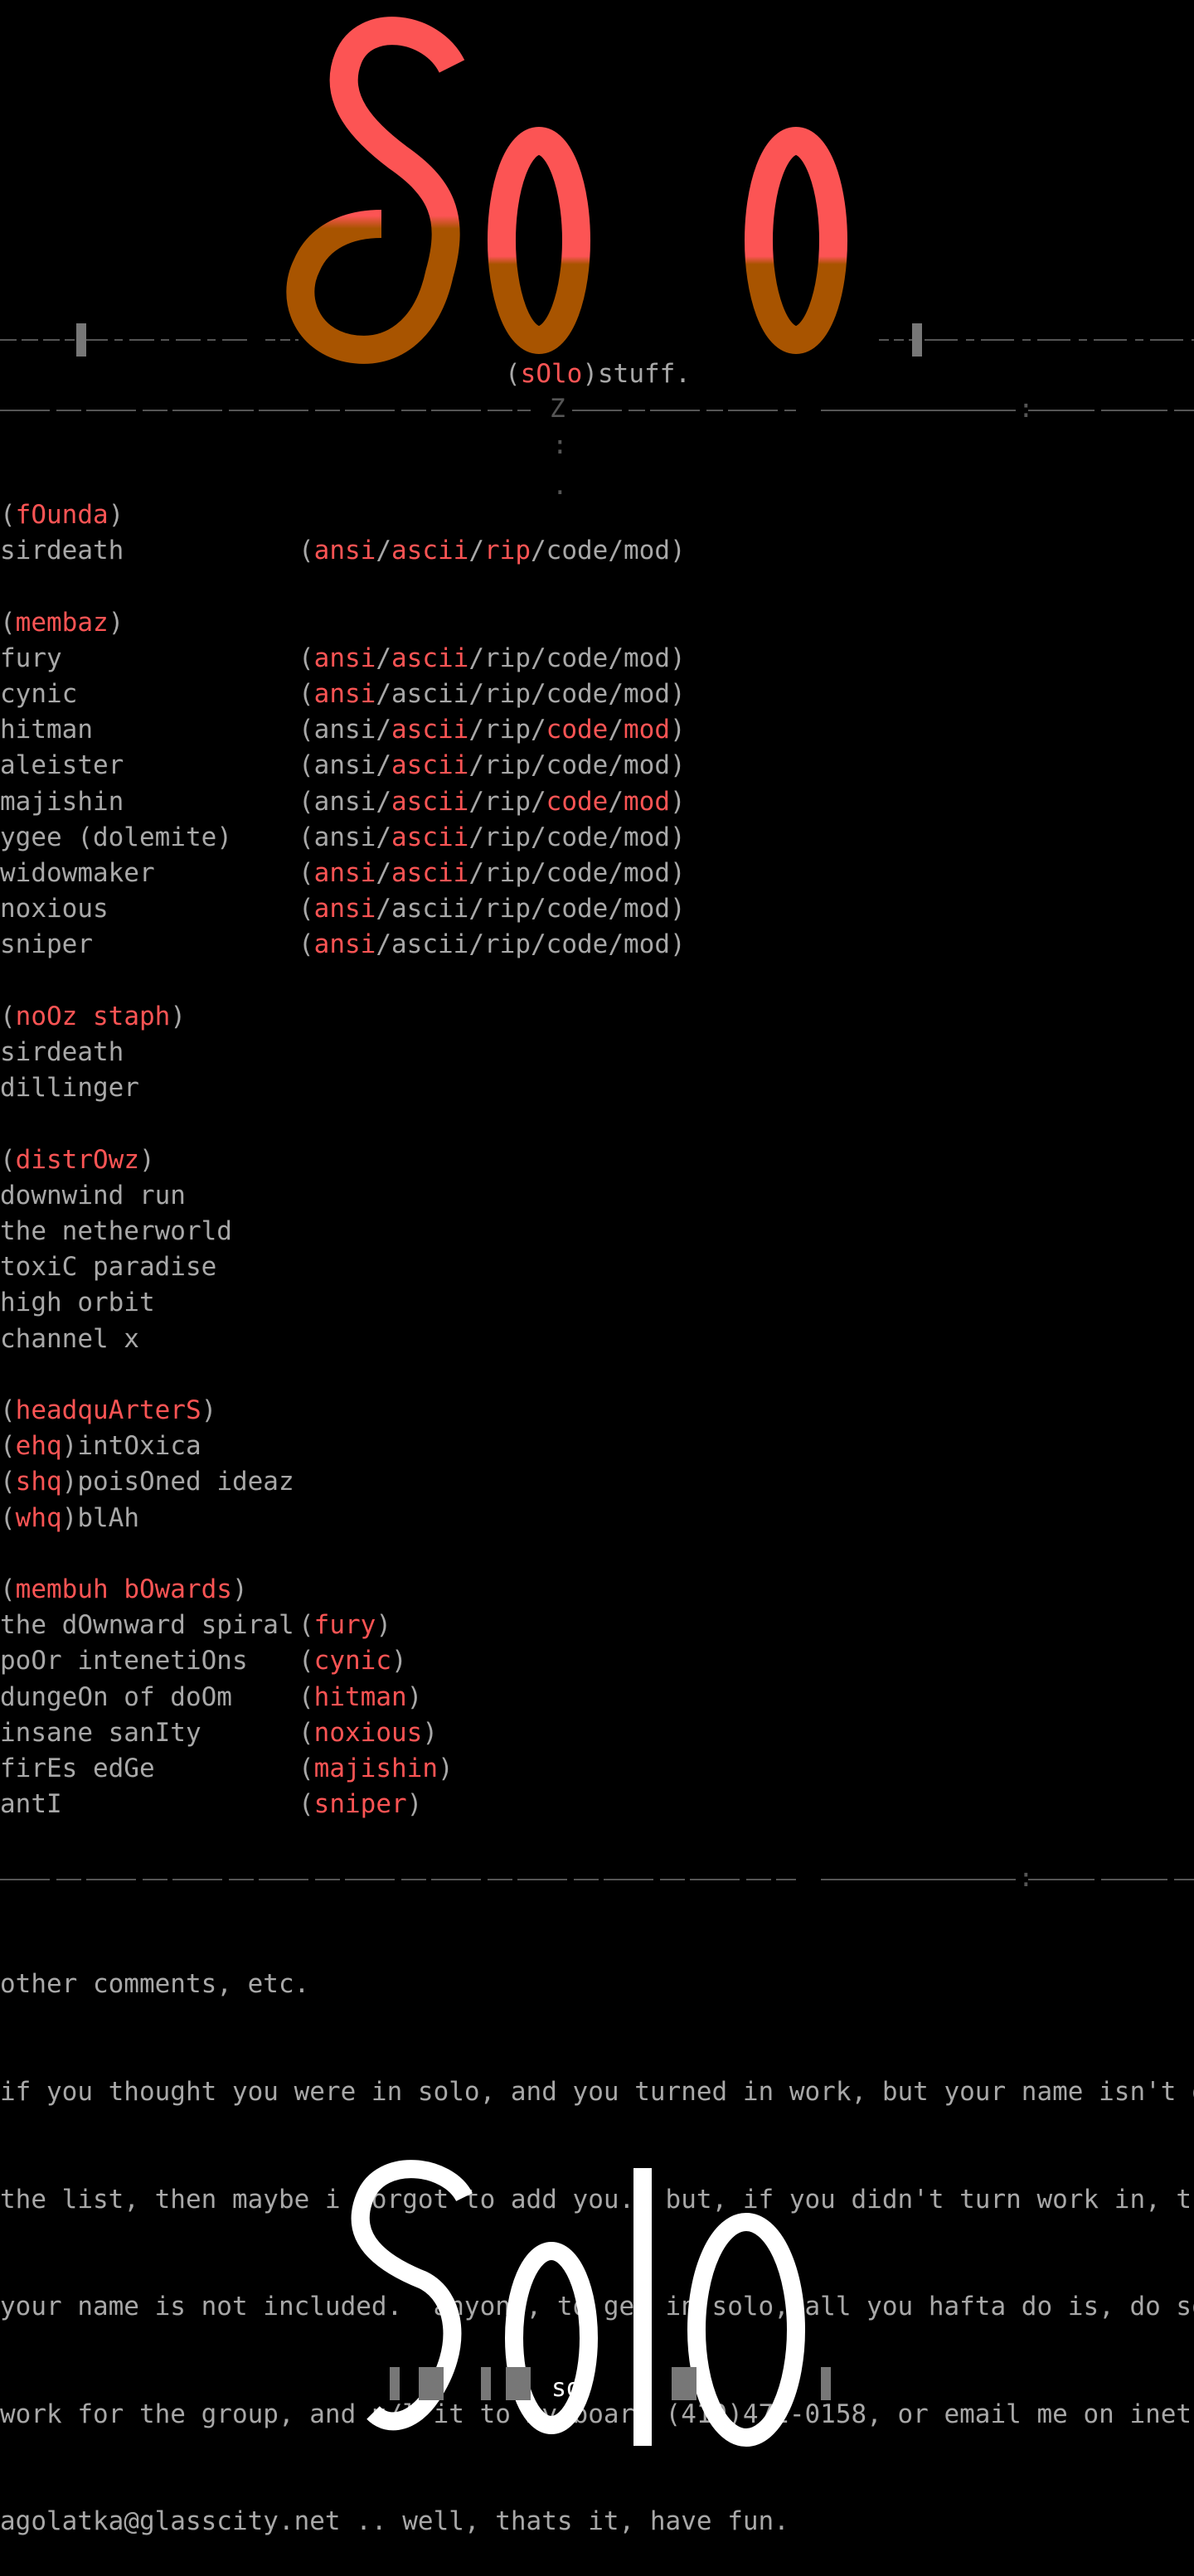  Describe the element at coordinates (77, 873) in the screenshot. I see `member-name: widowmaker` at that location.